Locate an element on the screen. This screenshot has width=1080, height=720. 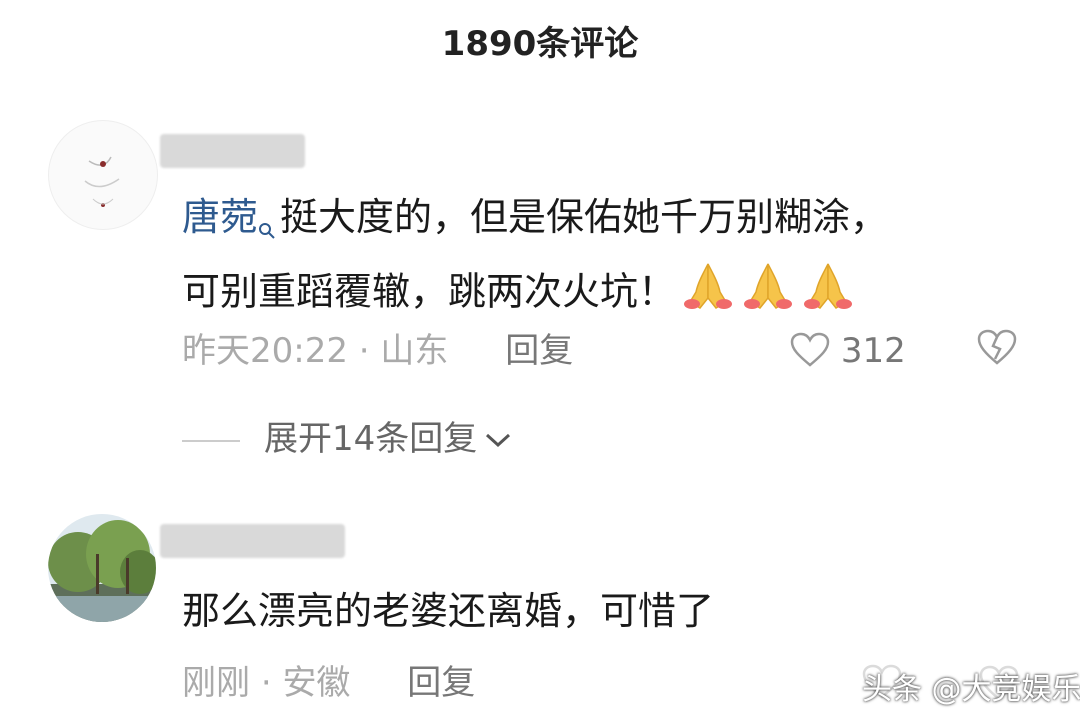
expand-replies-label: 展开14条回复 is located at coordinates (370, 439).